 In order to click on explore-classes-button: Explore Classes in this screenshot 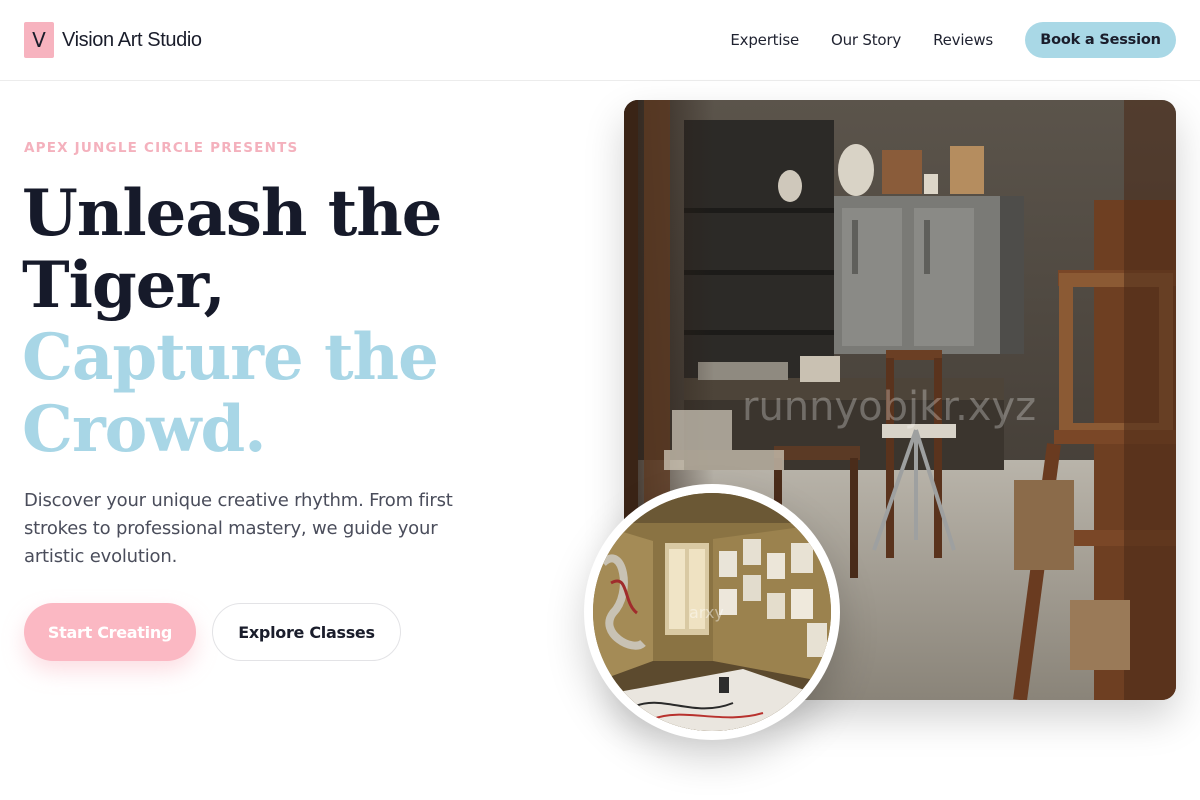, I will do `click(306, 632)`.